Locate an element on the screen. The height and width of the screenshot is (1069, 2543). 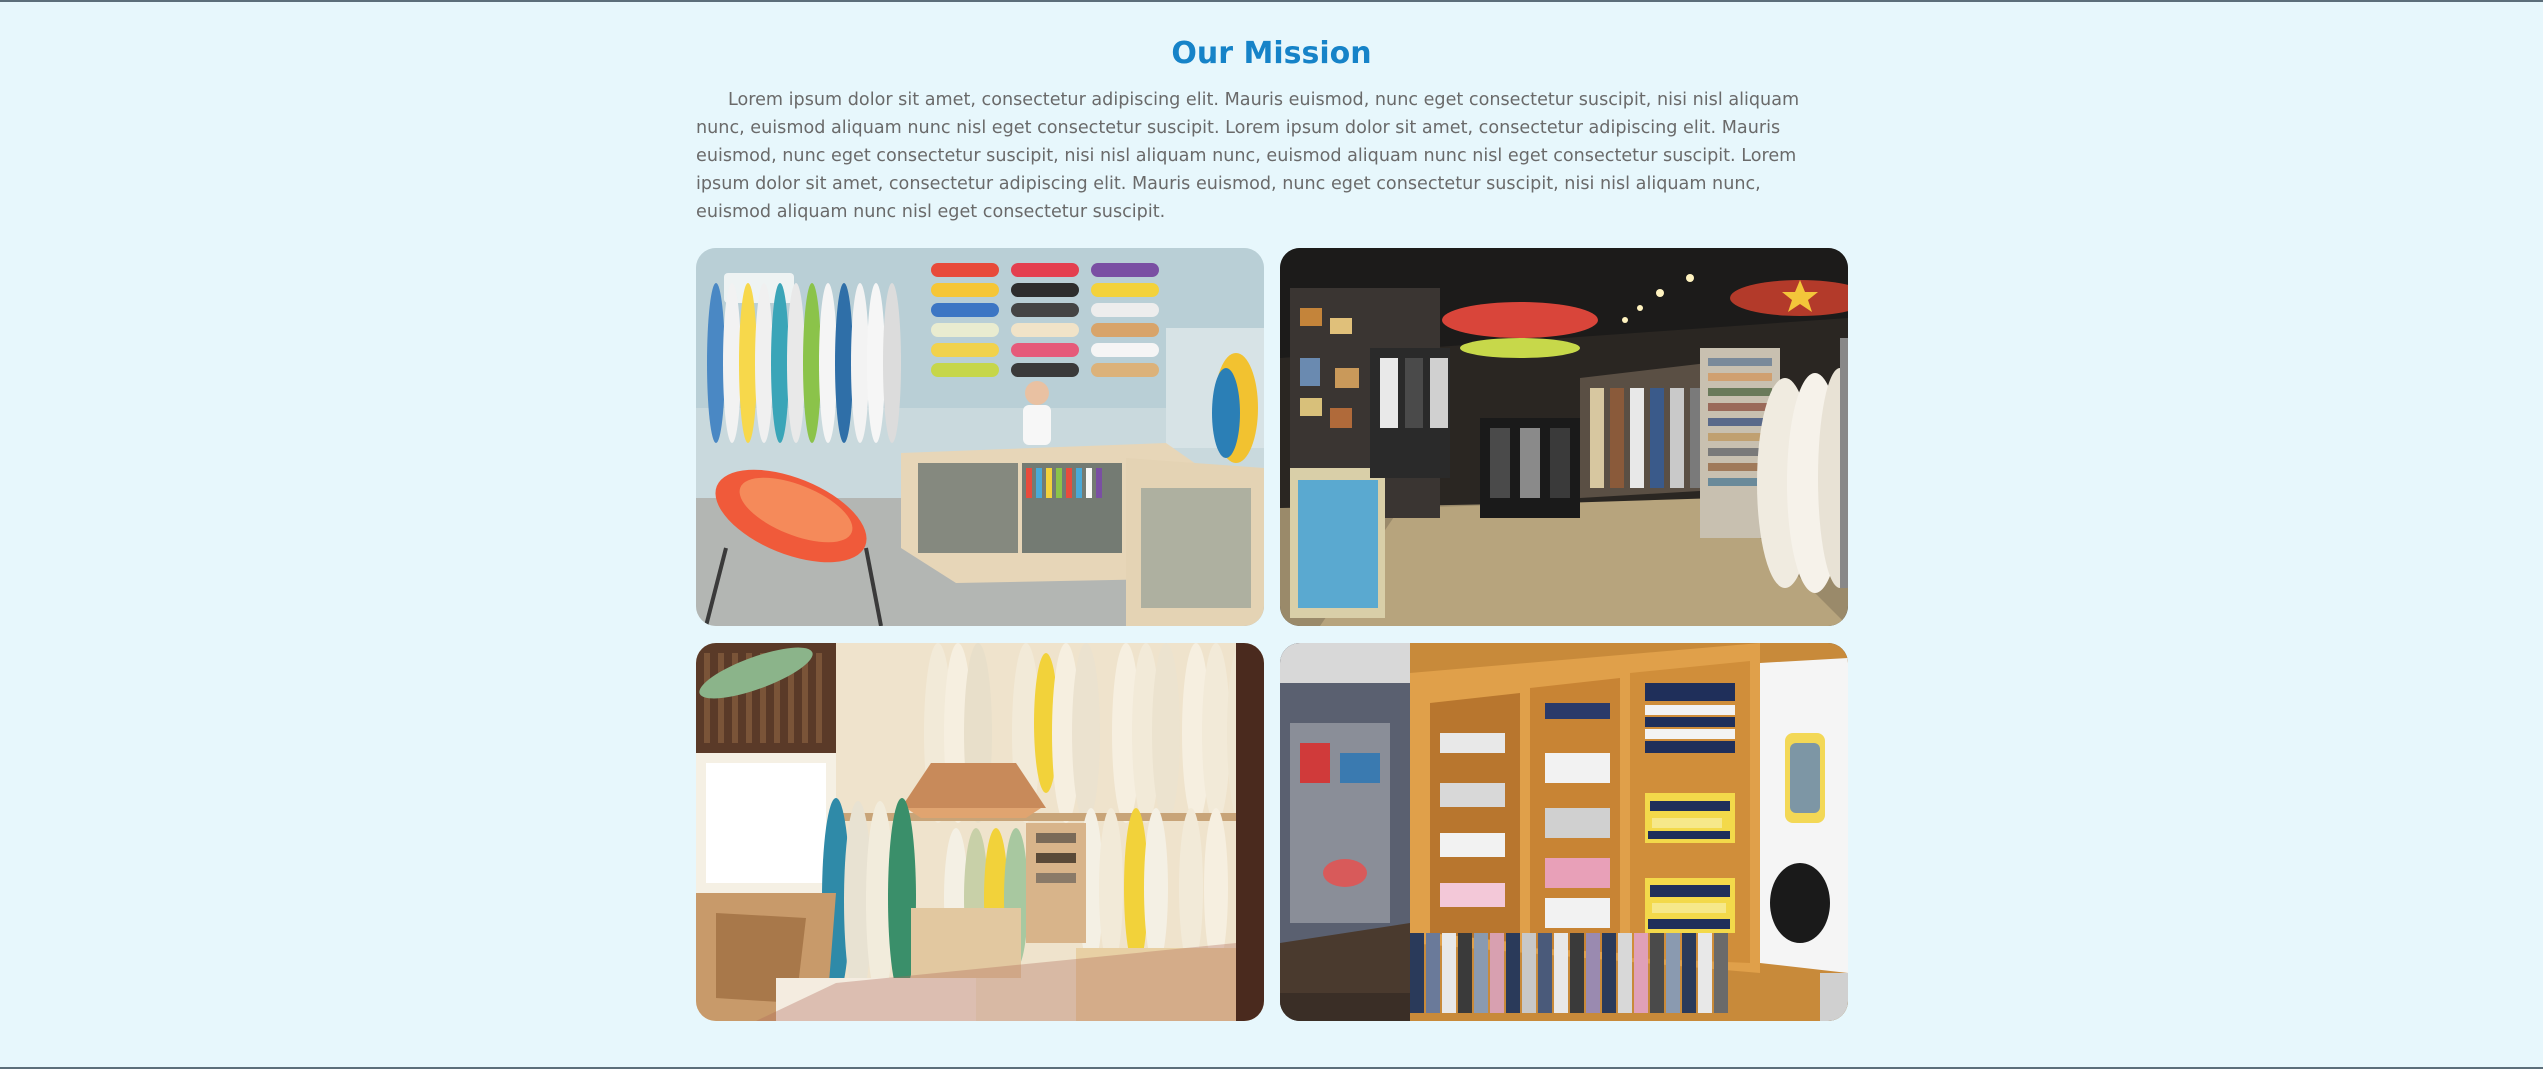
gallery-photo-apparel-shelves is located at coordinates (1564, 832).